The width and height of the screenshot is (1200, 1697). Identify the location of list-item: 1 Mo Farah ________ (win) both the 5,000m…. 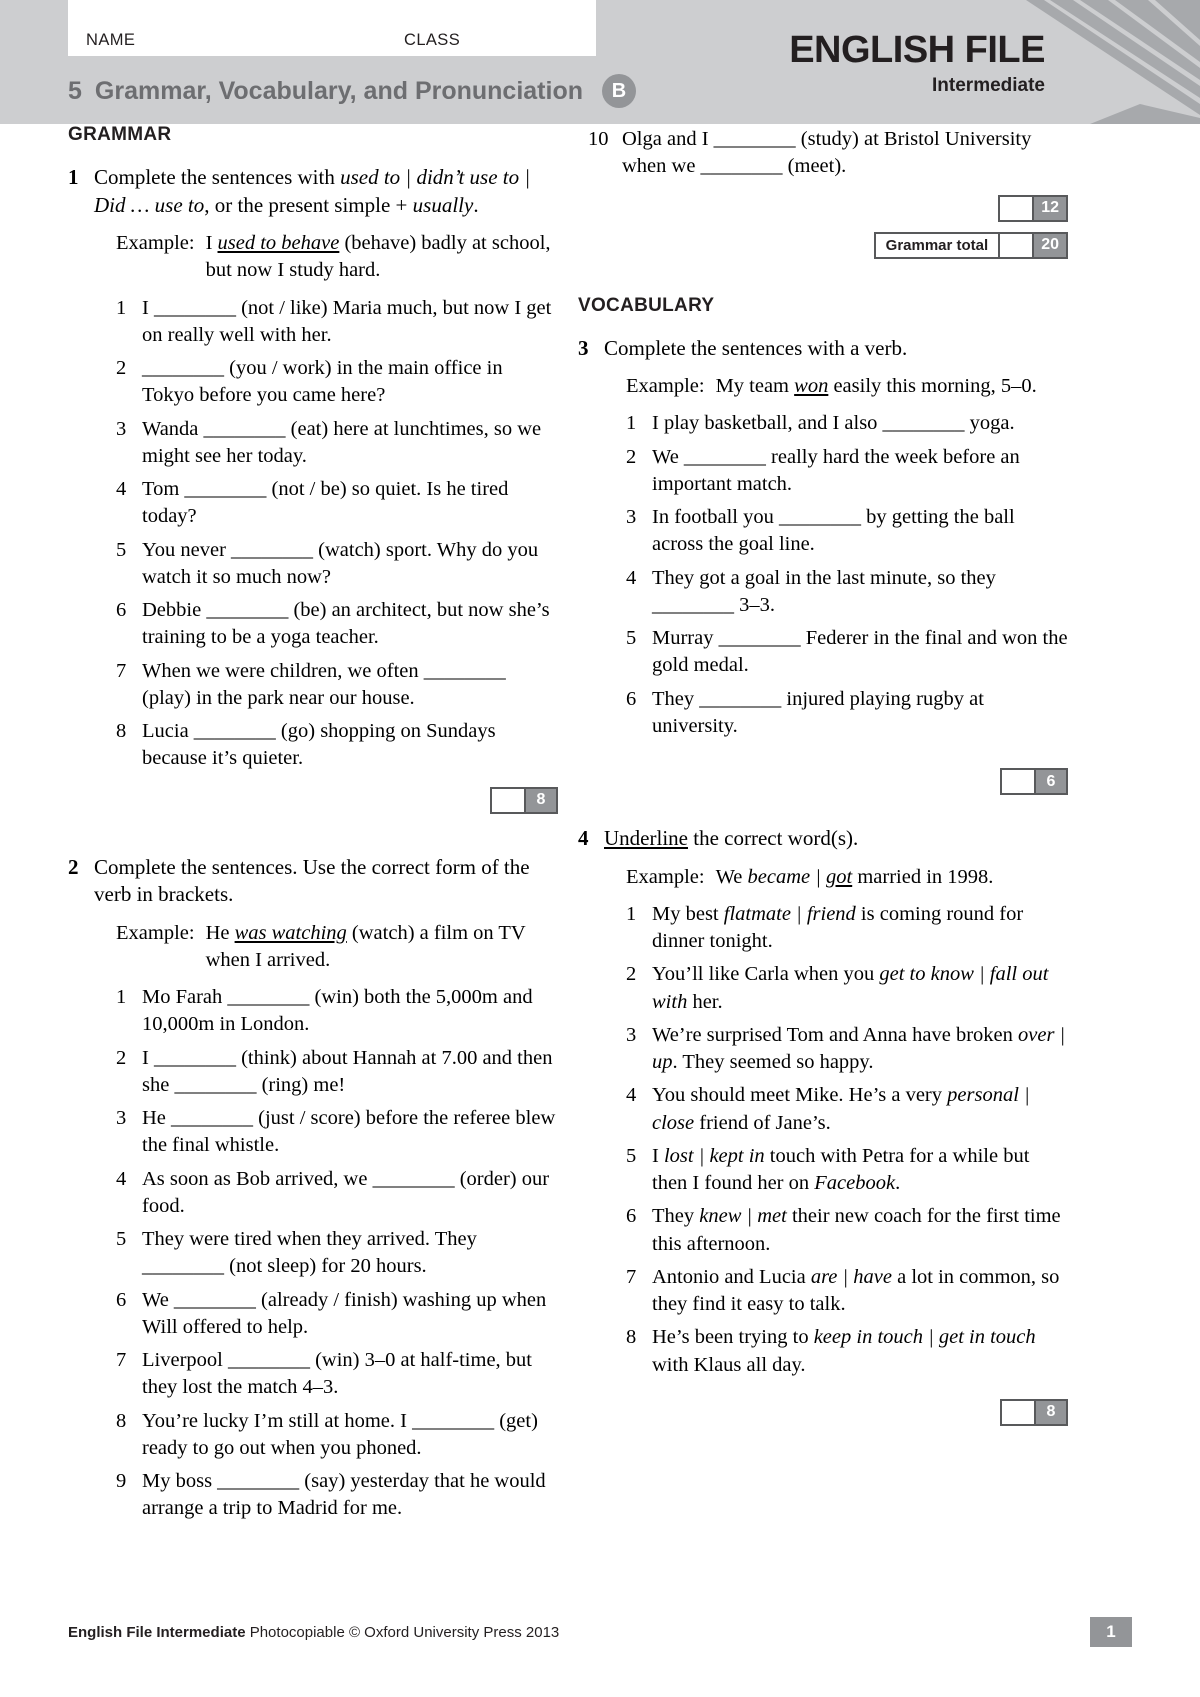
(337, 1011).